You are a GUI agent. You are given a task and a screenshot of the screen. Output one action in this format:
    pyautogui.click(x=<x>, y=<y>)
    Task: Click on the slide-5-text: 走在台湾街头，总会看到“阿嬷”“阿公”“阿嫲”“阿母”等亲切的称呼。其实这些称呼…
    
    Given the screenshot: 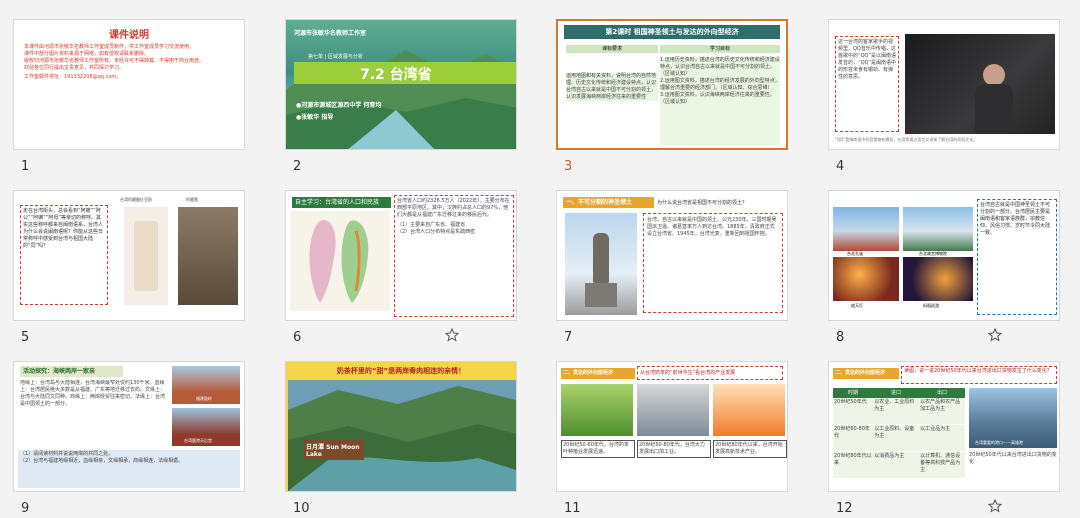 What is the action you would take?
    pyautogui.click(x=64, y=255)
    